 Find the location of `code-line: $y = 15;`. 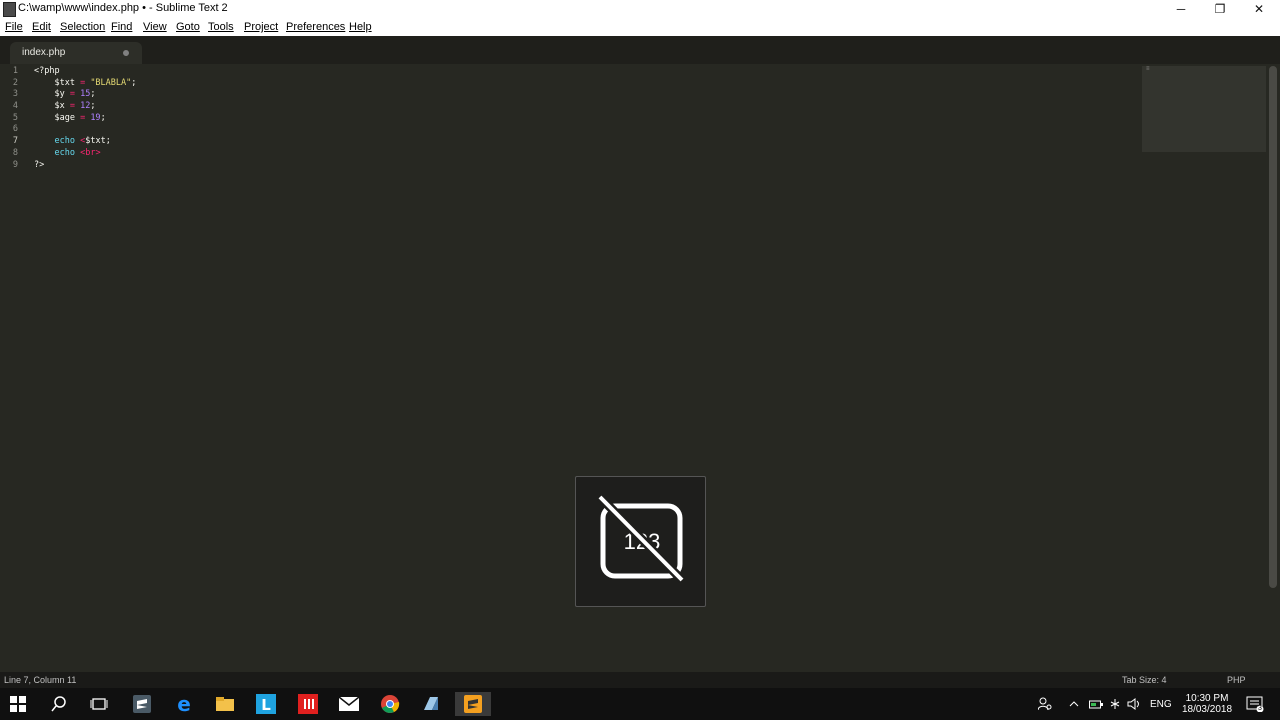

code-line: $y = 15; is located at coordinates (584, 95).